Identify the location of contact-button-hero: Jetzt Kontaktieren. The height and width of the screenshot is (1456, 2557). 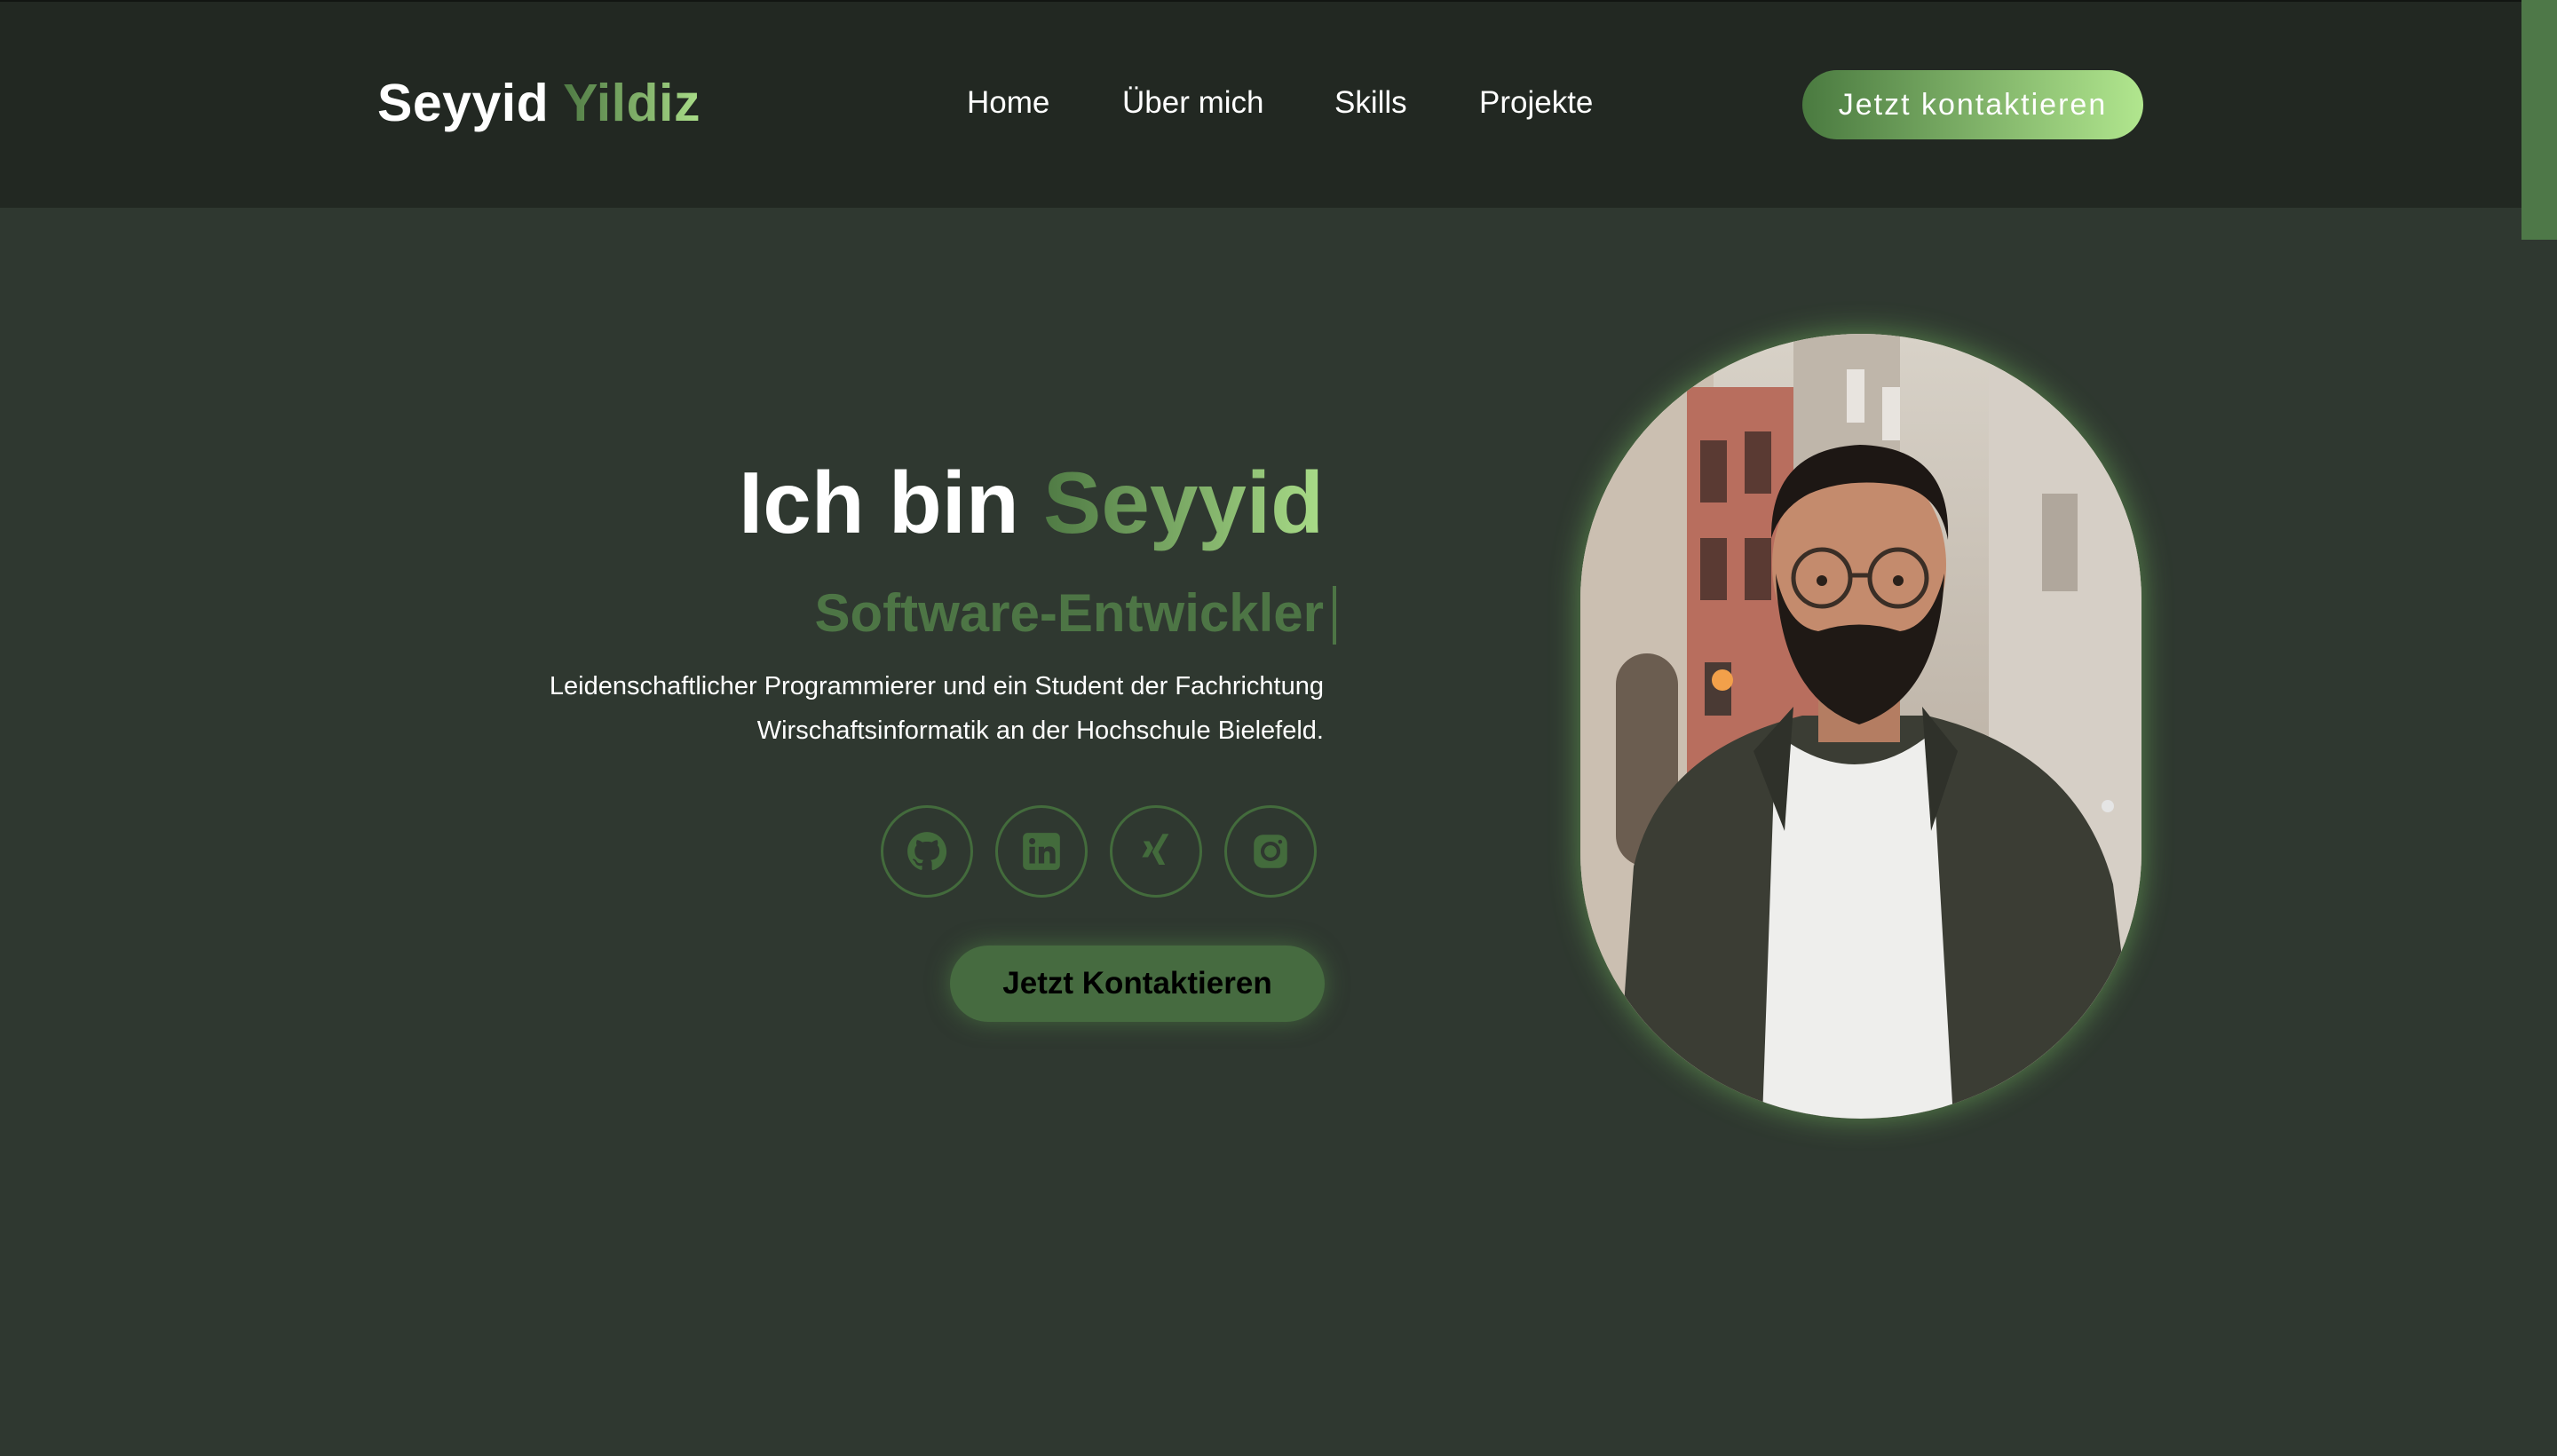
(1137, 984).